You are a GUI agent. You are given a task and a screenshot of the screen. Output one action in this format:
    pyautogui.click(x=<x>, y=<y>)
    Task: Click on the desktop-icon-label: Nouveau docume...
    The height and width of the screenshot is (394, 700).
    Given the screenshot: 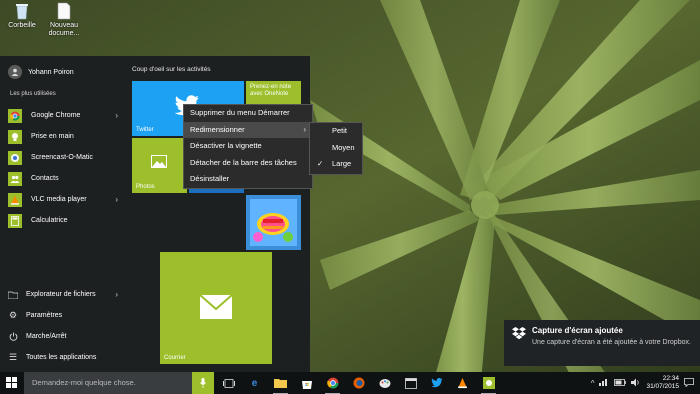 What is the action you would take?
    pyautogui.click(x=64, y=29)
    